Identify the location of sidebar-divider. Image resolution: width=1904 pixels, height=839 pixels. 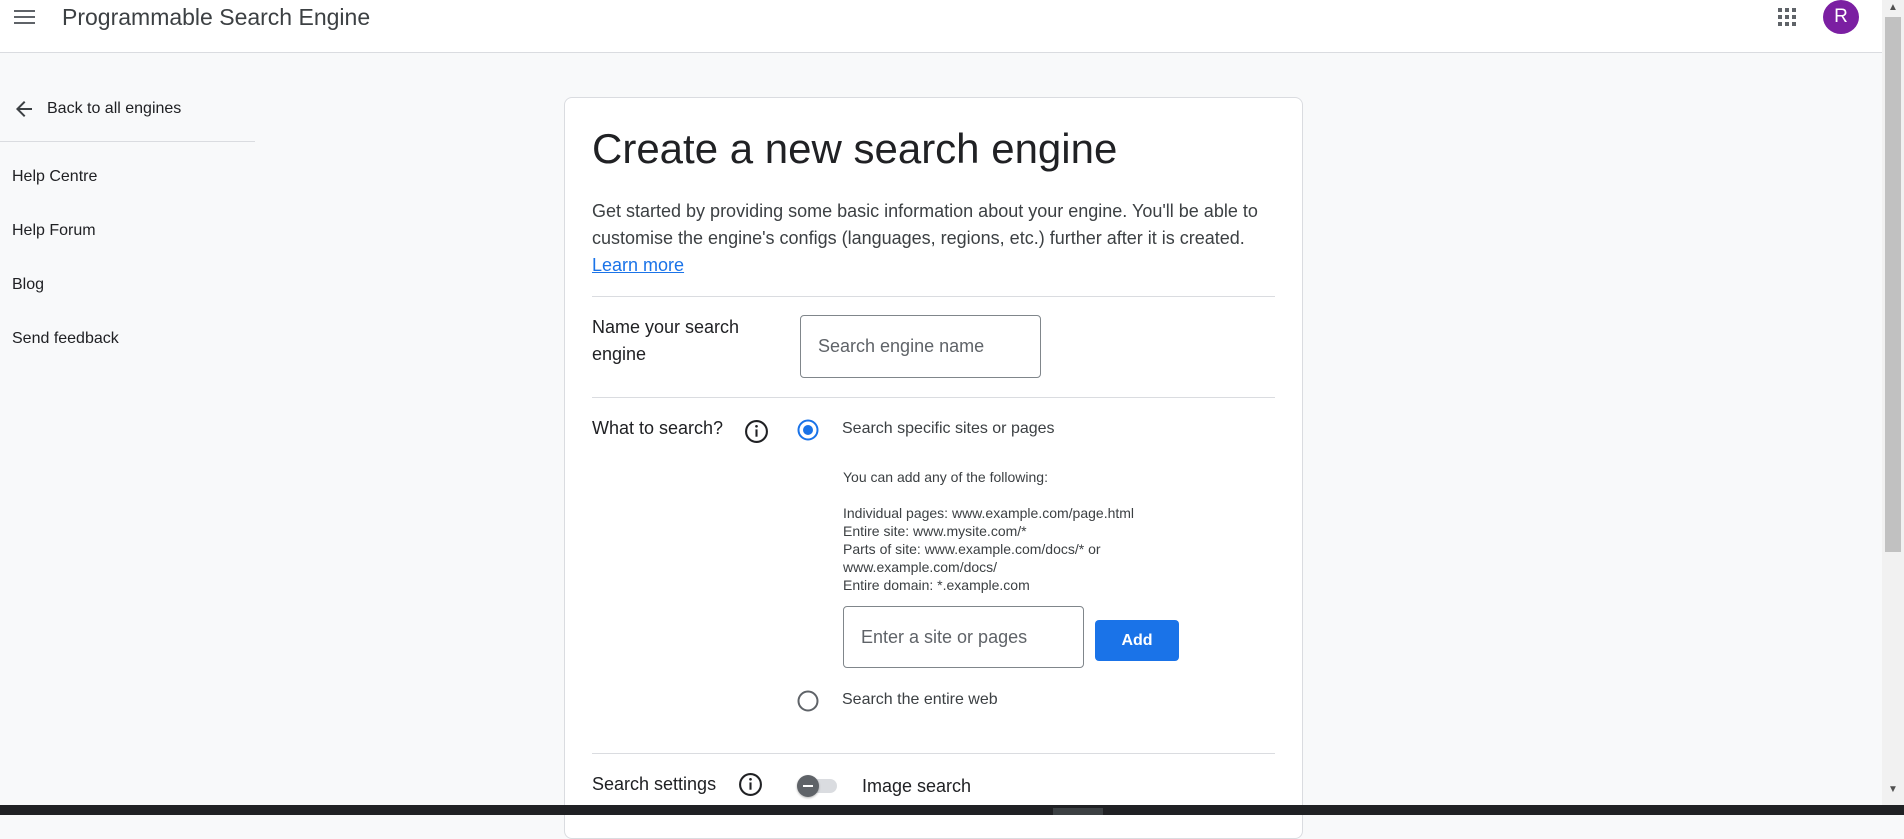
(127, 141).